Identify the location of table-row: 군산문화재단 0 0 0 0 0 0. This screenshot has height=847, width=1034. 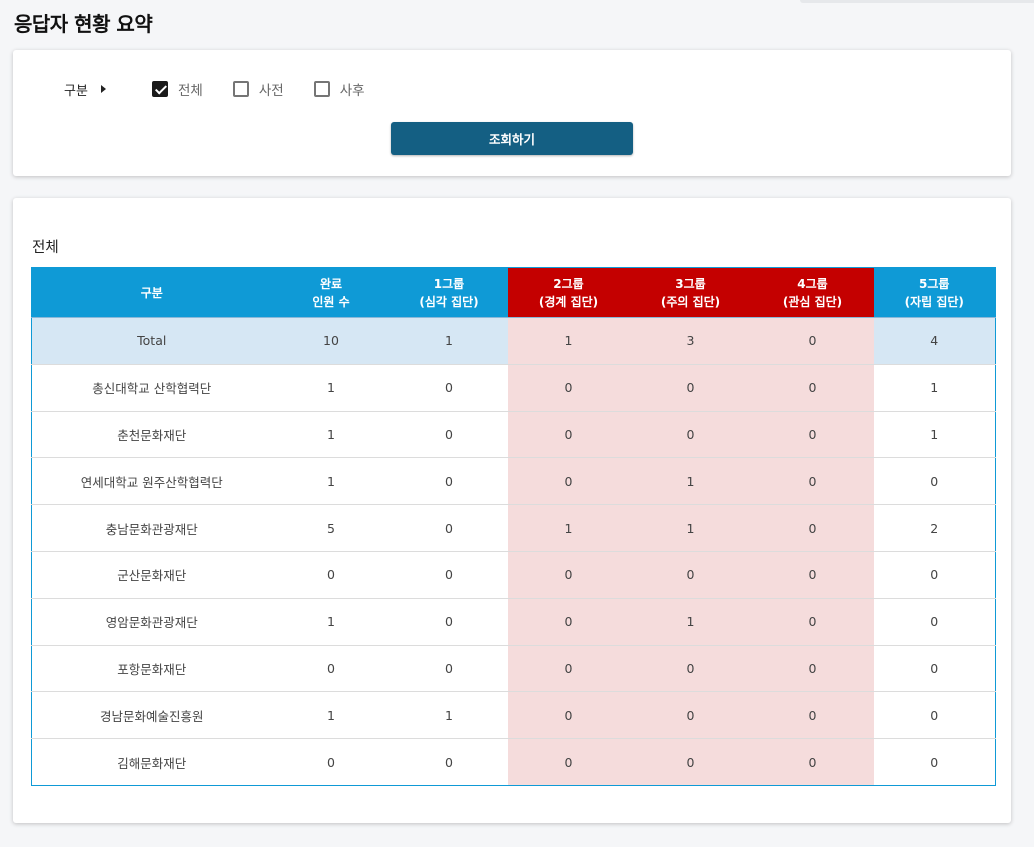
(513, 574).